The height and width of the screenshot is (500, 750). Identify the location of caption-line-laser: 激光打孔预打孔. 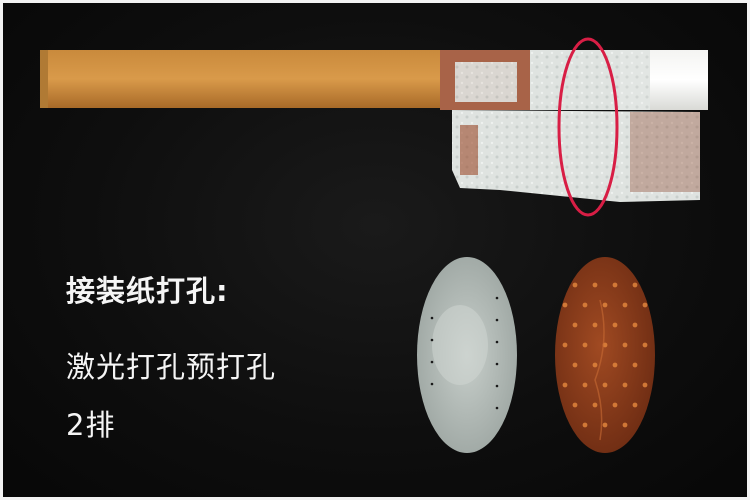
(171, 367).